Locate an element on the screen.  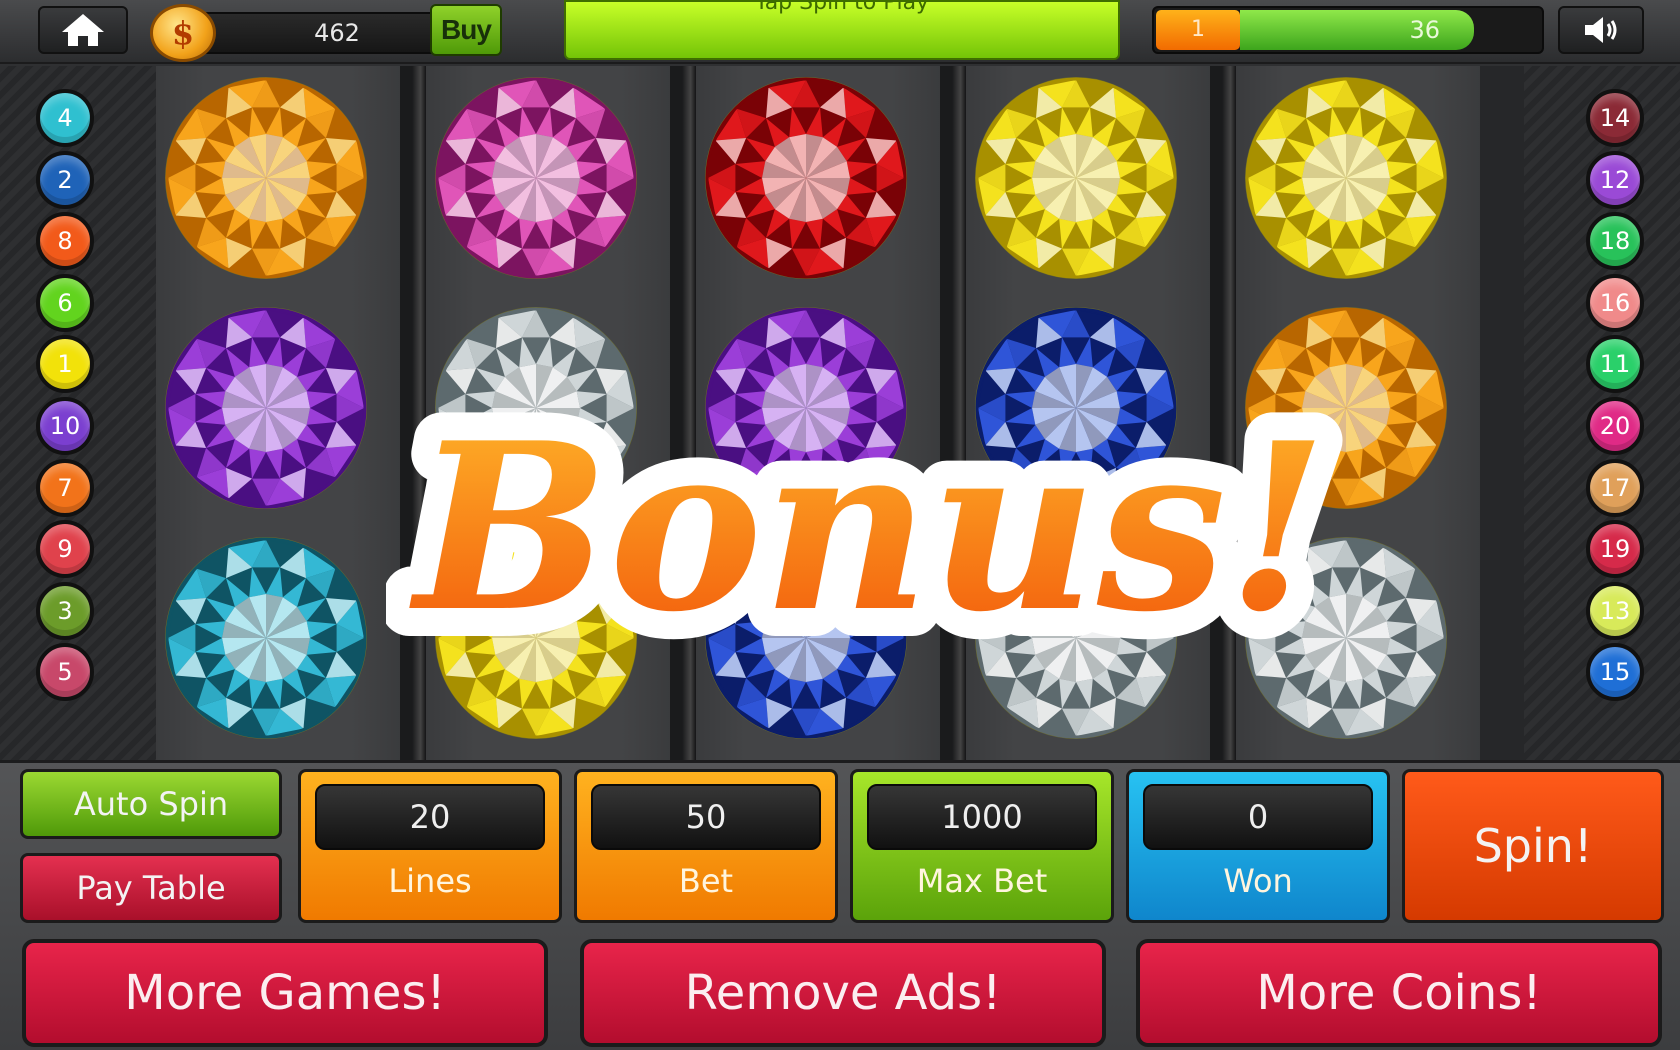
teal-gem-icon is located at coordinates (266, 638).